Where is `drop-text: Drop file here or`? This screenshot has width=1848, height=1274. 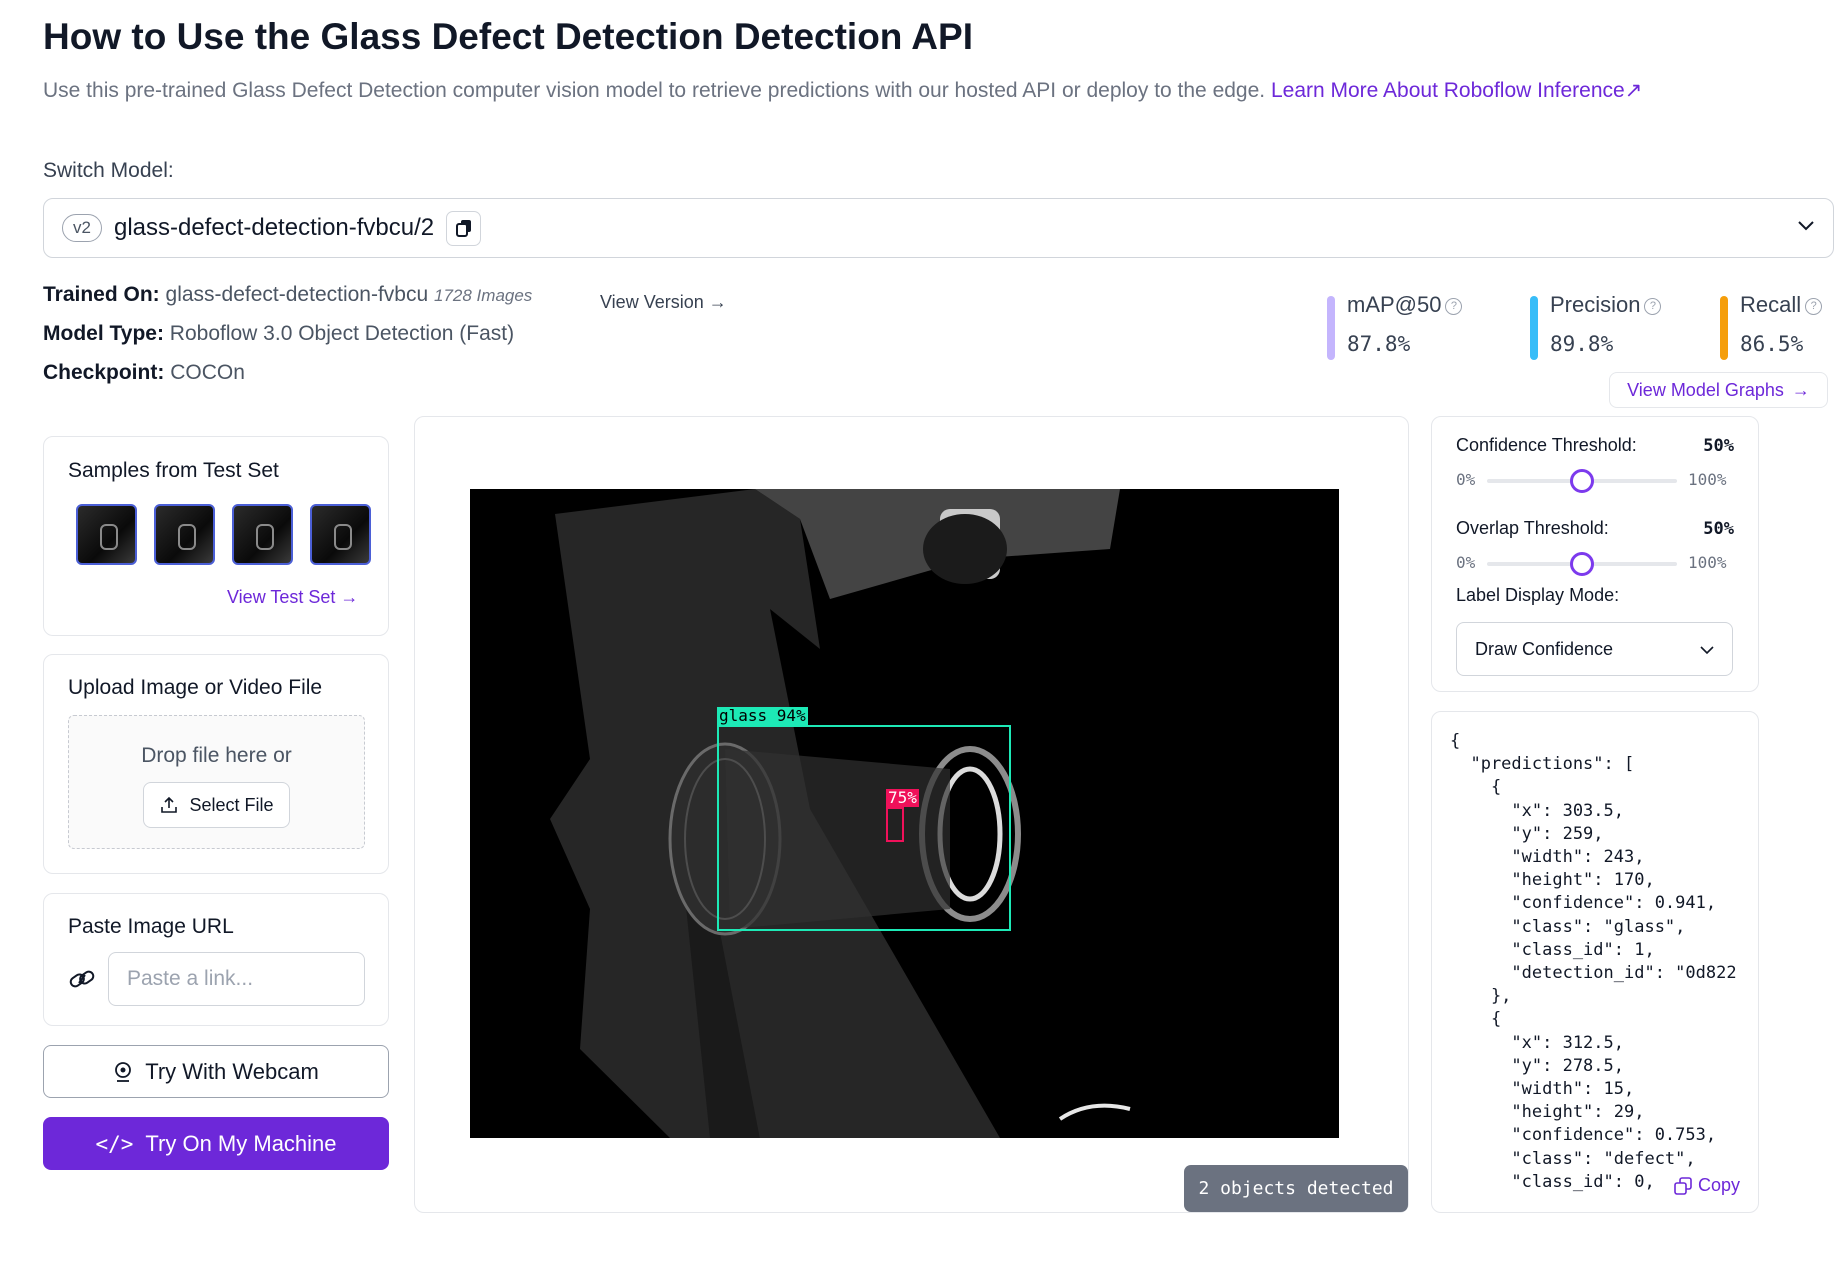
drop-text: Drop file here or is located at coordinates (216, 755).